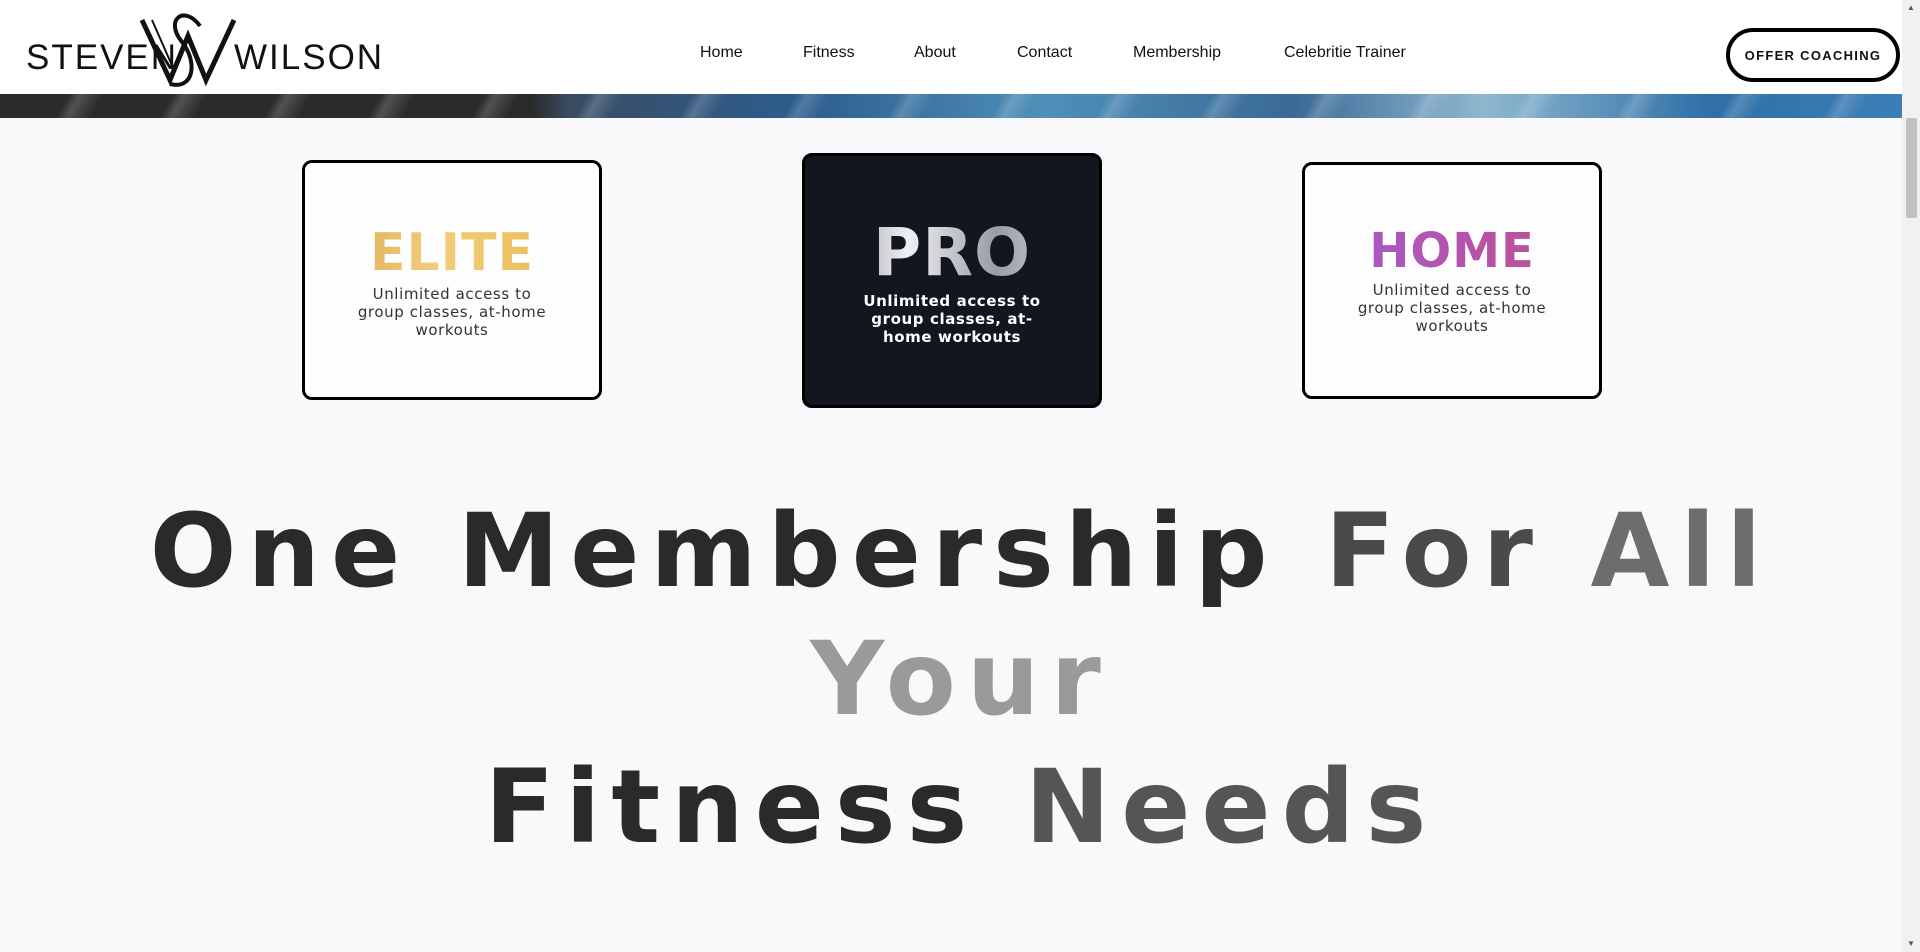 This screenshot has width=1920, height=952. What do you see at coordinates (1345, 53) in the screenshot?
I see `nav-celebritie-trainer: Celebritie Trainer` at bounding box center [1345, 53].